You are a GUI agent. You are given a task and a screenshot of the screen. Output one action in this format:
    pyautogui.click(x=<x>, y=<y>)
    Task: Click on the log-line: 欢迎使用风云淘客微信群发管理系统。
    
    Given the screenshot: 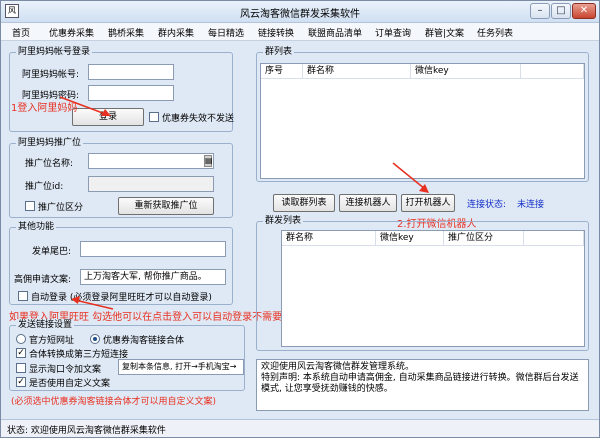 What is the action you would take?
    pyautogui.click(x=338, y=367)
    